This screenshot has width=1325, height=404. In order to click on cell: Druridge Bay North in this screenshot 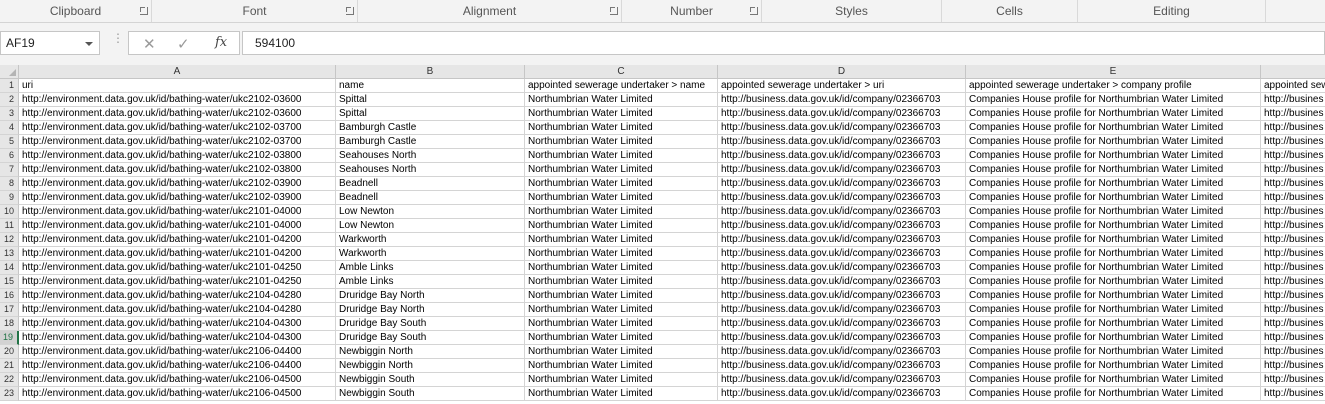, I will do `click(430, 310)`.